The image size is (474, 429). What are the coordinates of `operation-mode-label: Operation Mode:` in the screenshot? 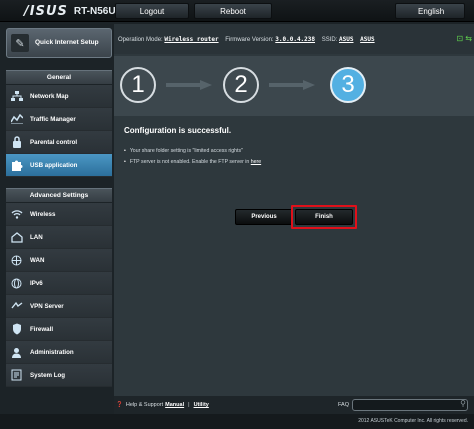 It's located at (140, 40).